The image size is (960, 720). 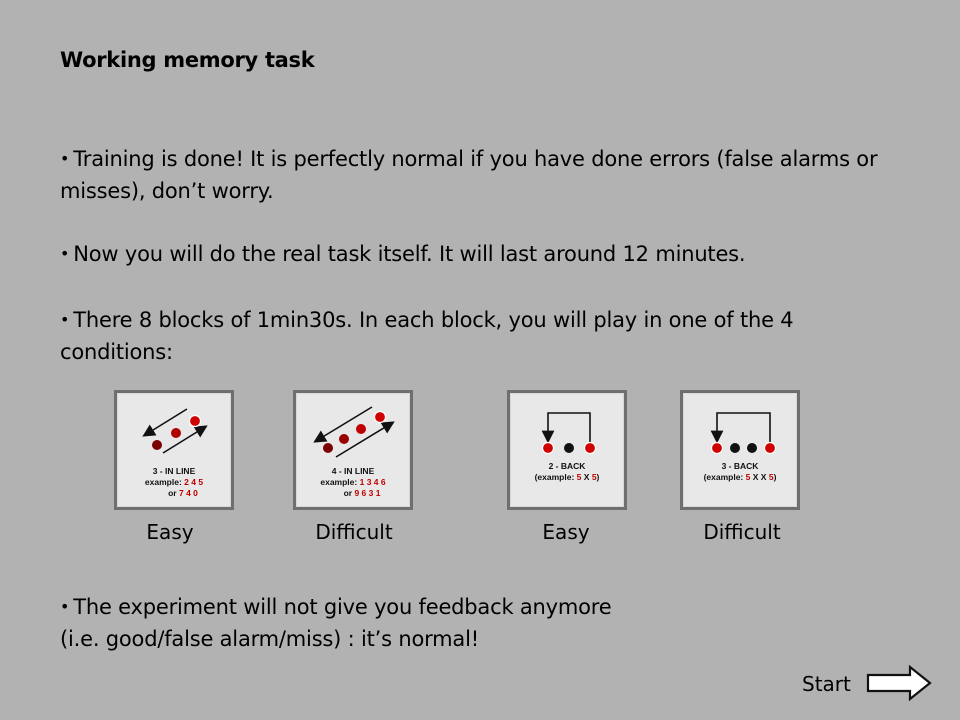 What do you see at coordinates (569, 433) in the screenshot?
I see `two-back-diagram-icon` at bounding box center [569, 433].